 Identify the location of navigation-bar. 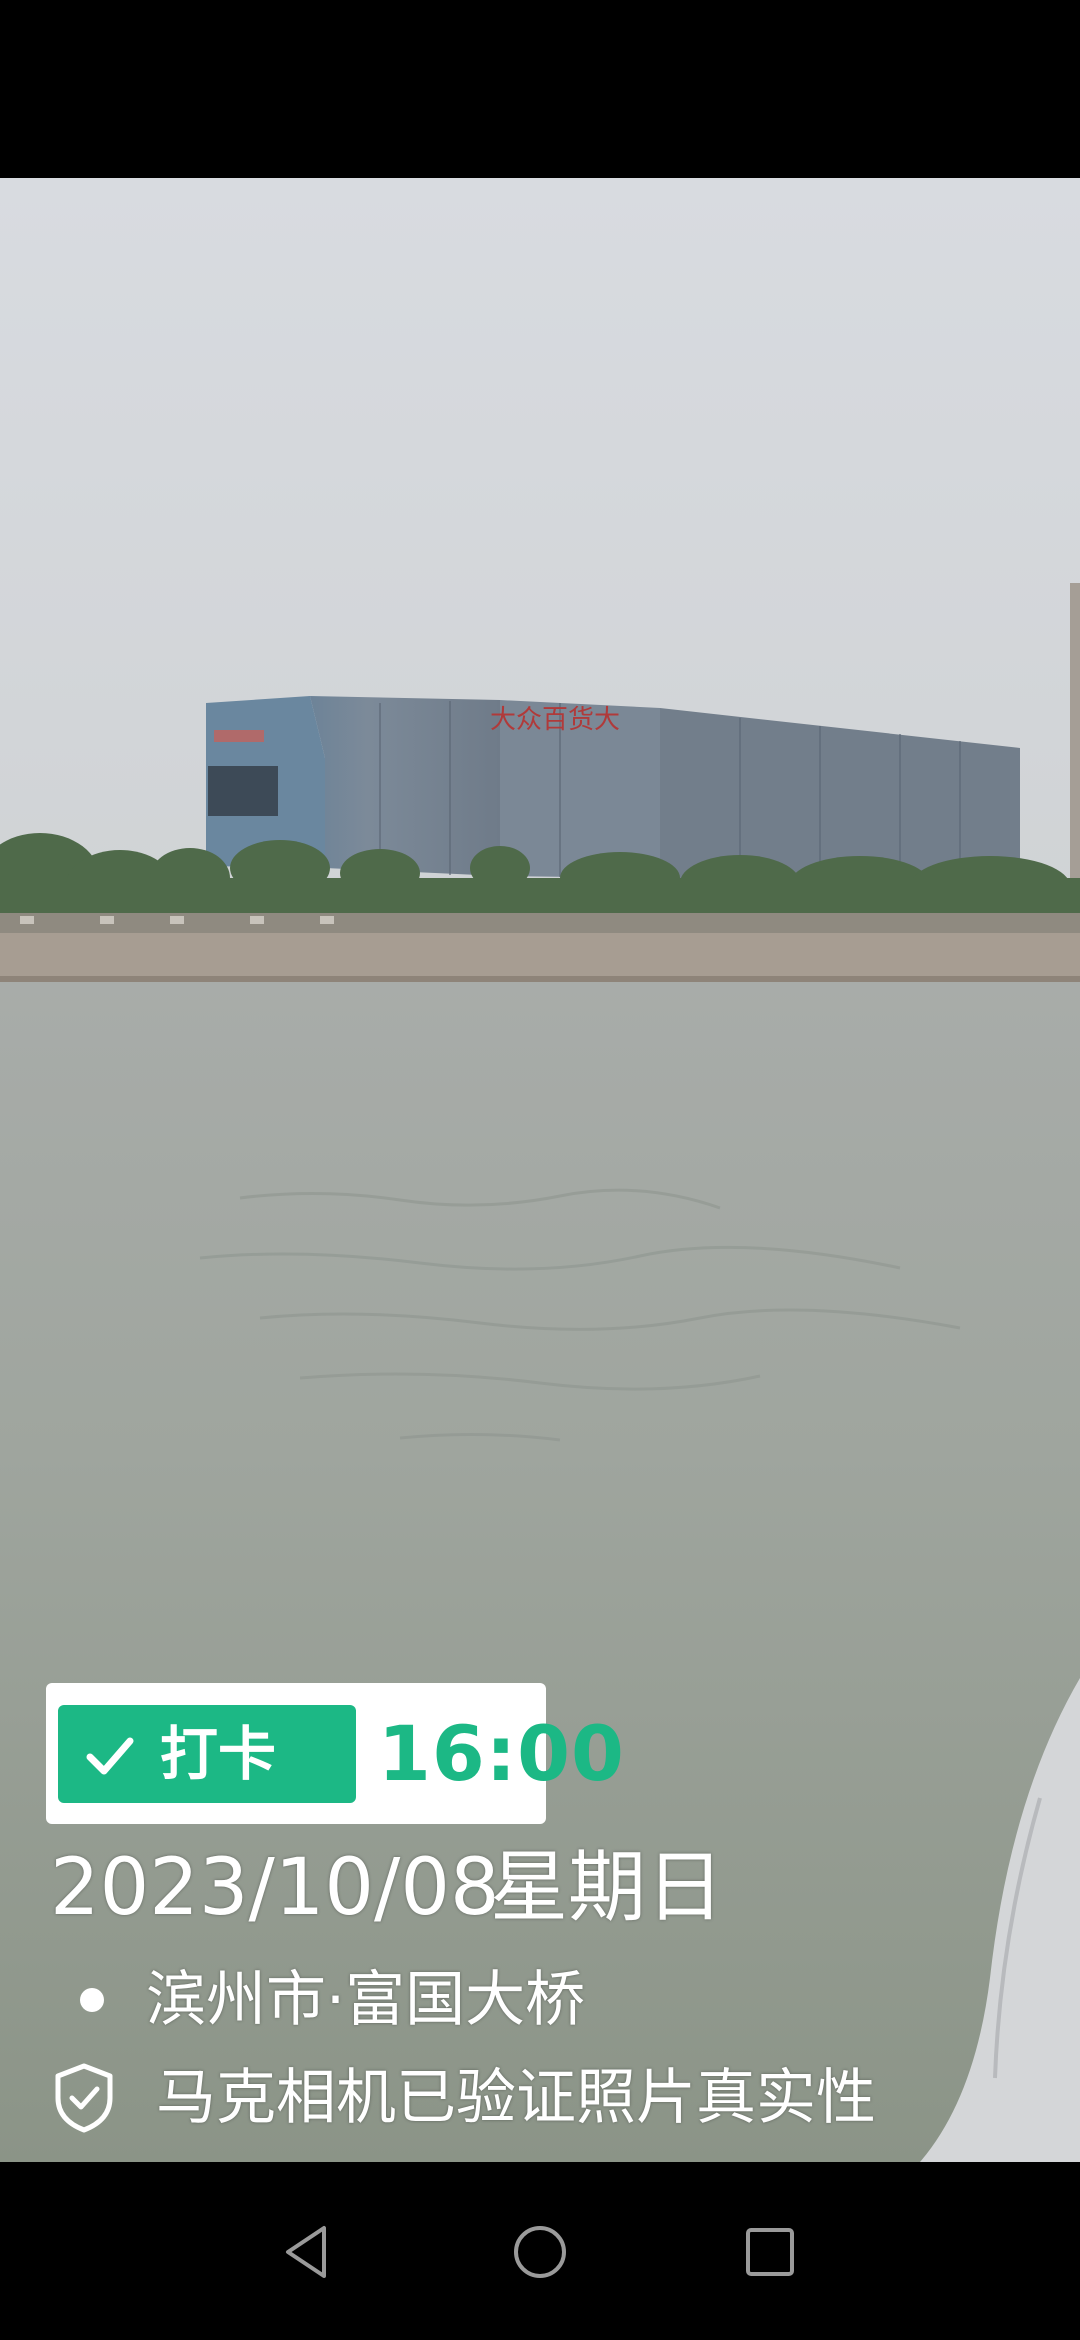
(540, 2251).